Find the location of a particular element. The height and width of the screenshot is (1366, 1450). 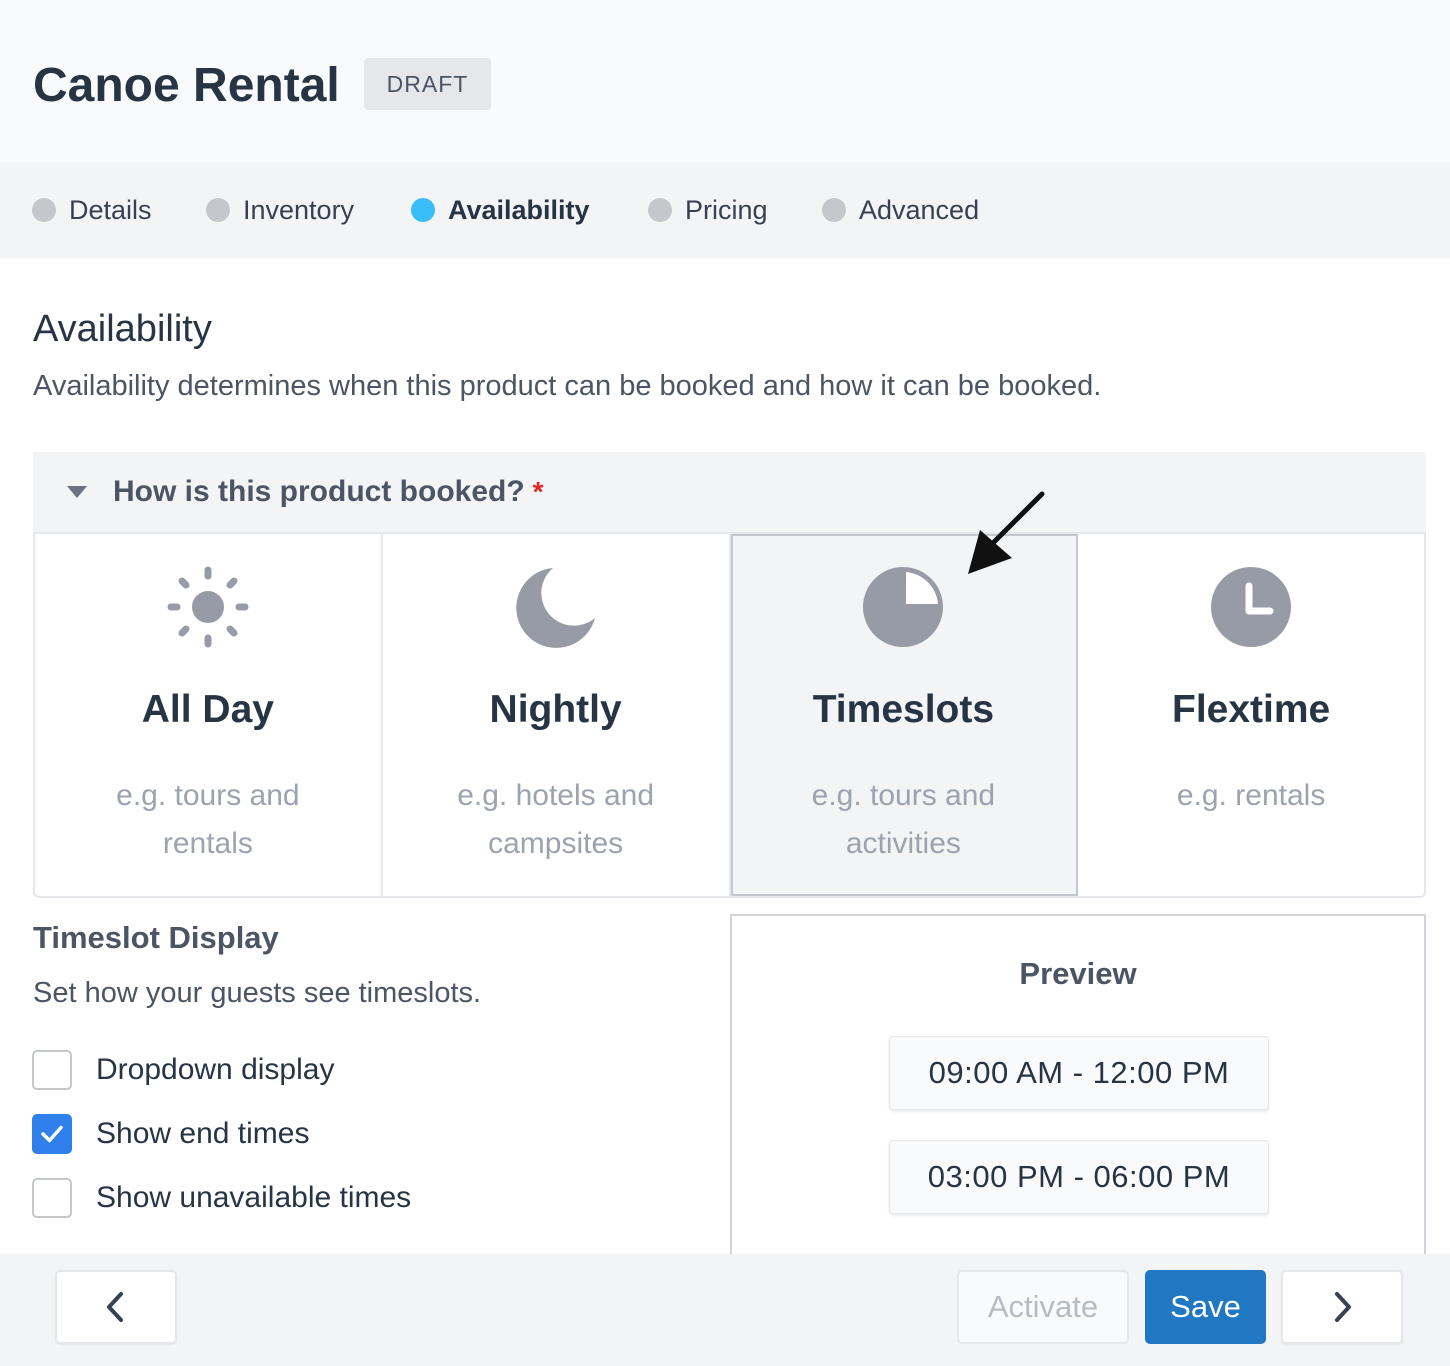

sun-icon is located at coordinates (208, 607).